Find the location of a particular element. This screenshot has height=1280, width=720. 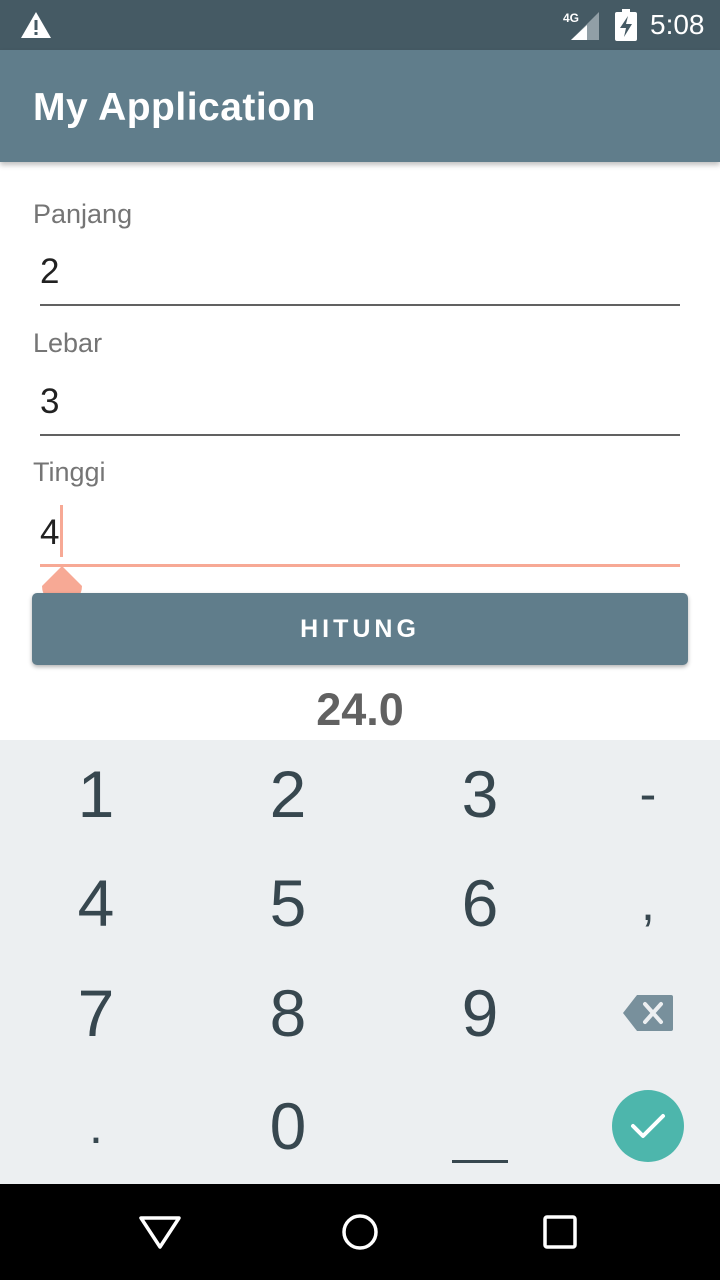

battery-charging-icon is located at coordinates (626, 25).